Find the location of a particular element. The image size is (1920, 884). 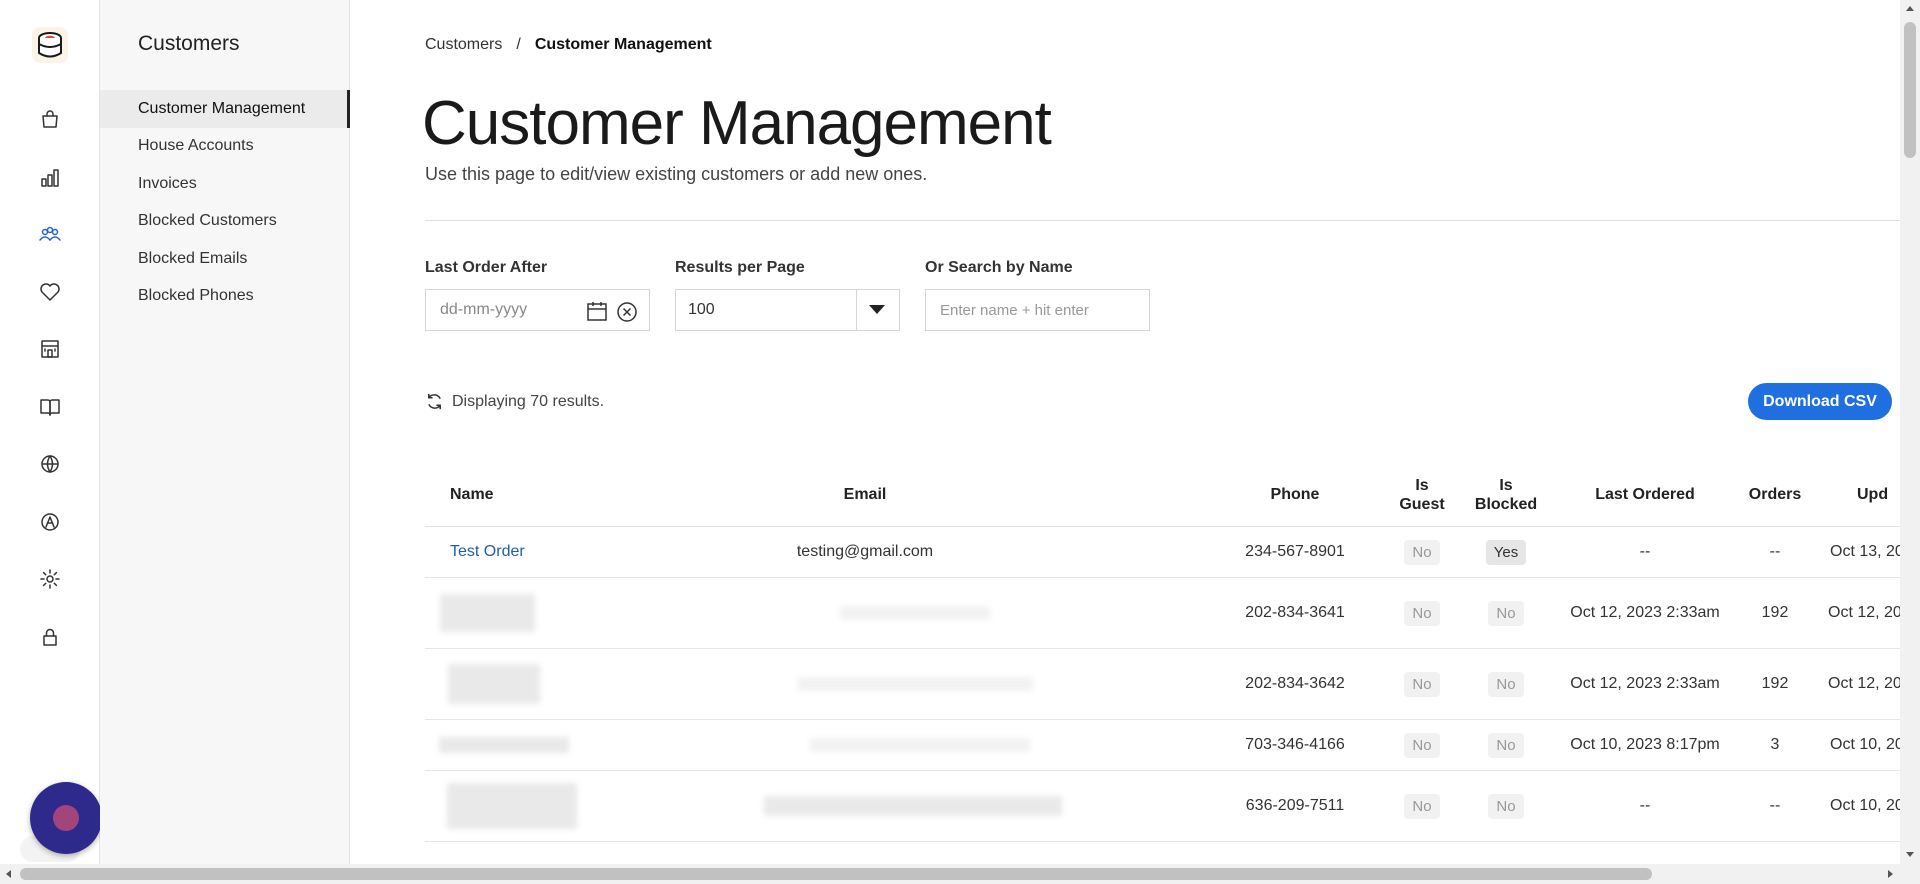

globe-icon is located at coordinates (50, 464).